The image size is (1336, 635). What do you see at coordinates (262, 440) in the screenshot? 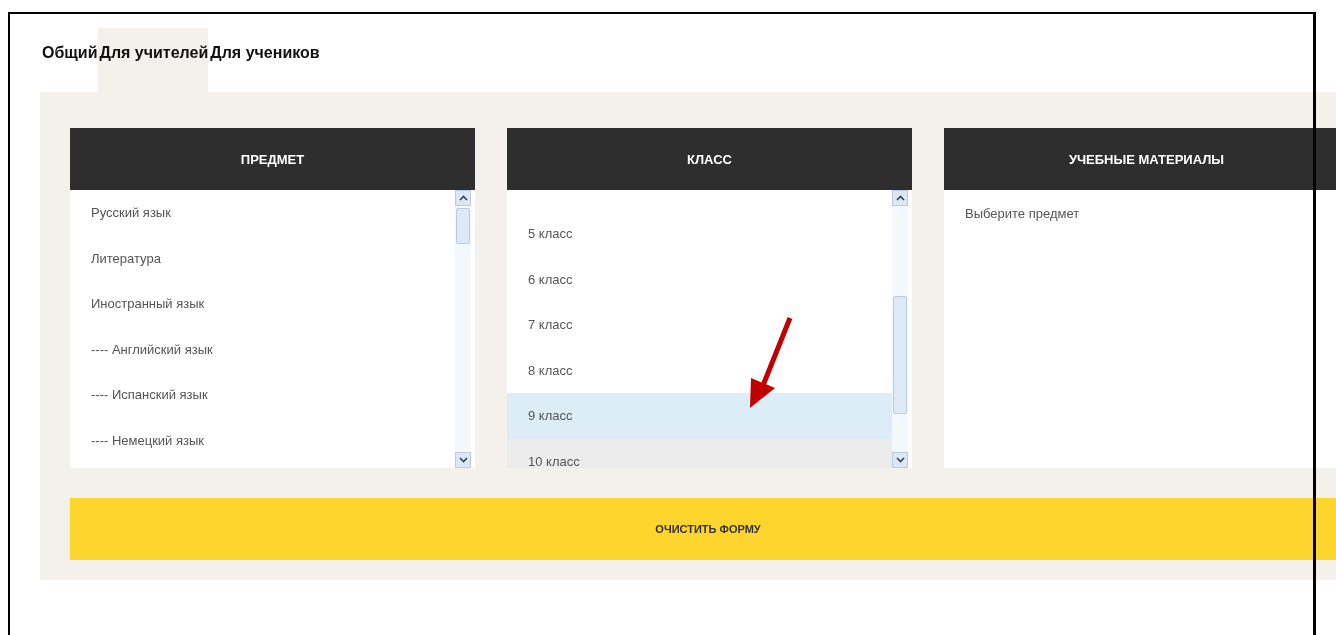
I see `list-option: ---- Немецкий язык` at bounding box center [262, 440].